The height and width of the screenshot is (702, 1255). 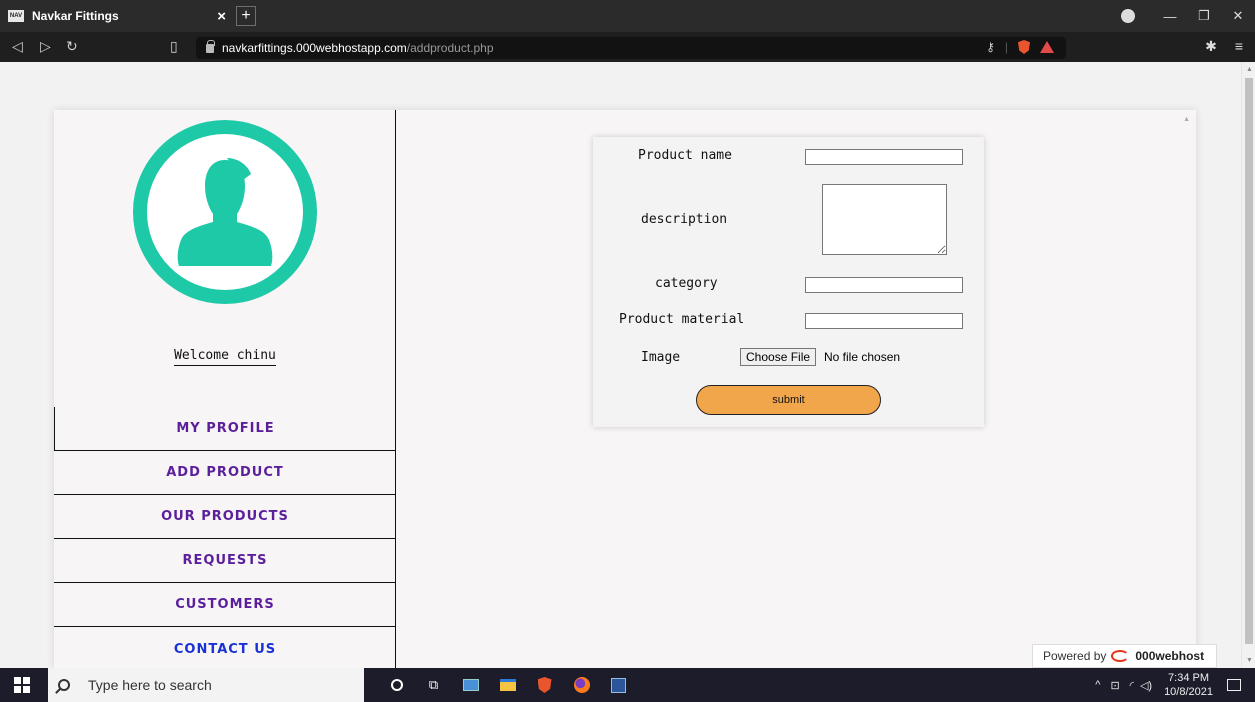 What do you see at coordinates (661, 357) in the screenshot?
I see `image-label: Image` at bounding box center [661, 357].